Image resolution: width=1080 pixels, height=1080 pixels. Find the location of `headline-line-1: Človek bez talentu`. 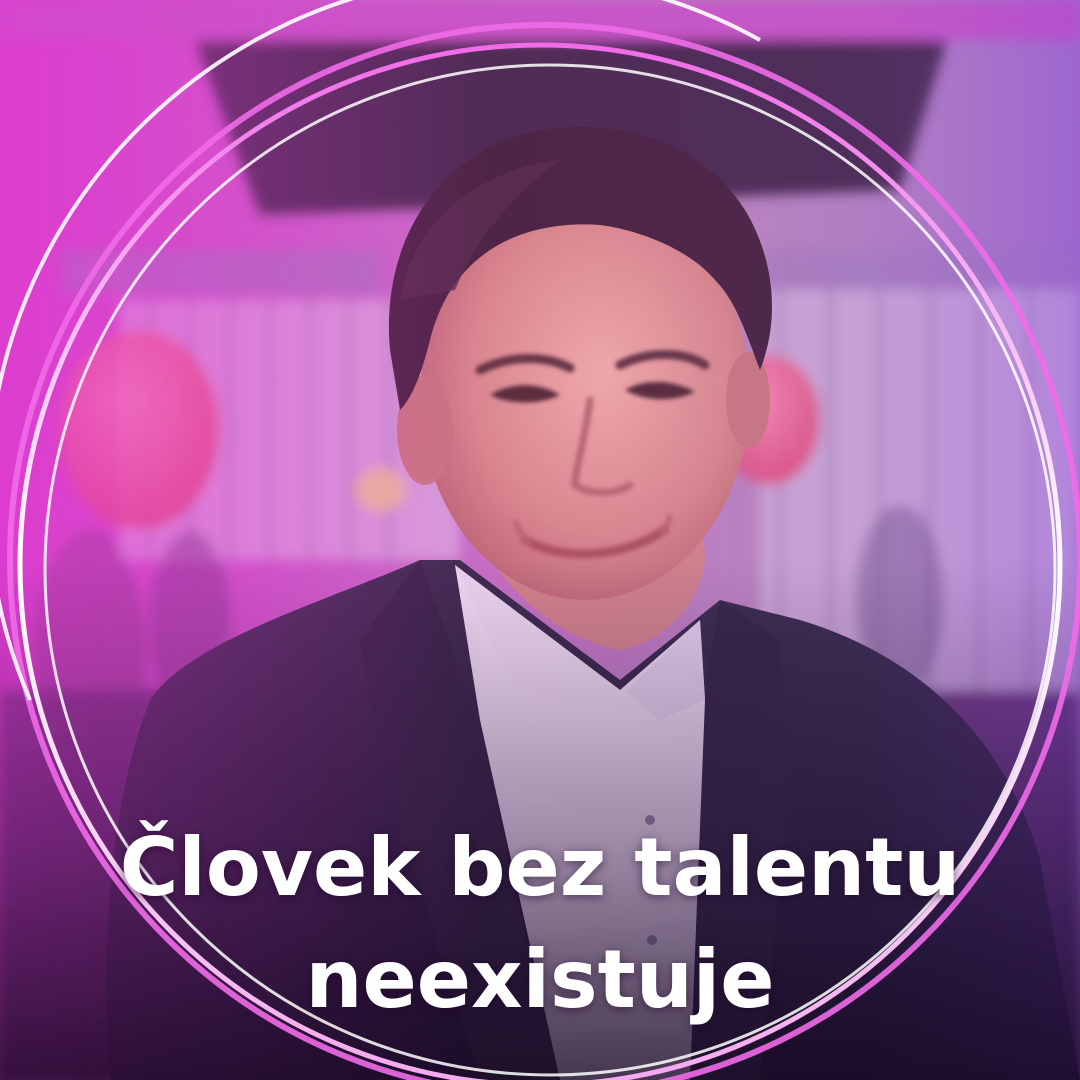

headline-line-1: Človek bez talentu is located at coordinates (540, 867).